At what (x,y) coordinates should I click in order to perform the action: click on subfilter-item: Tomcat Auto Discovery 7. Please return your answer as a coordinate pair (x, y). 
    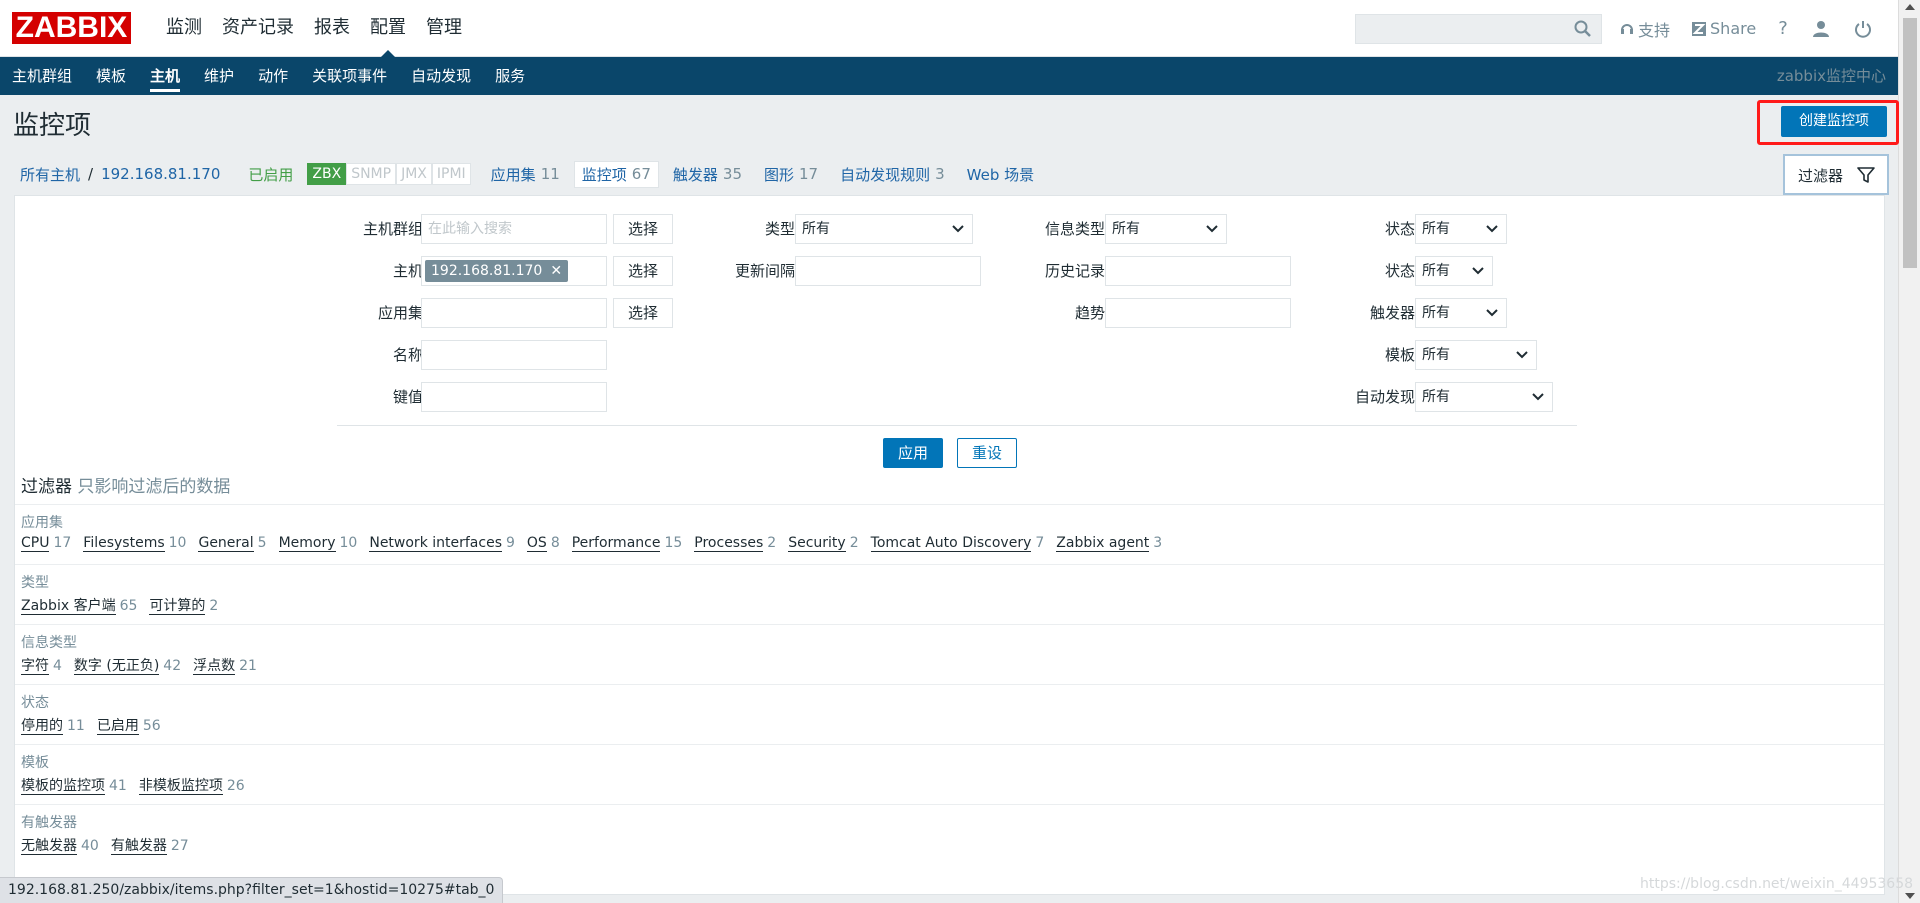
    Looking at the image, I should click on (957, 543).